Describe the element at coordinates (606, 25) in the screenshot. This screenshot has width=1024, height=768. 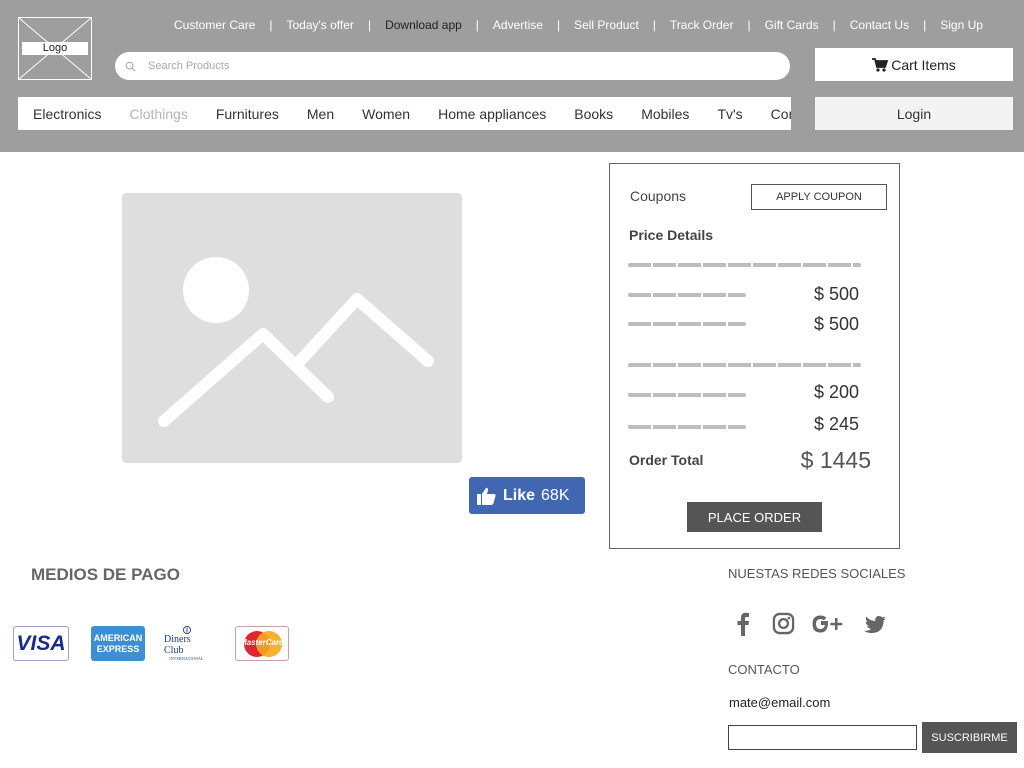
I see `top-link-sell-product: Sell Product` at that location.